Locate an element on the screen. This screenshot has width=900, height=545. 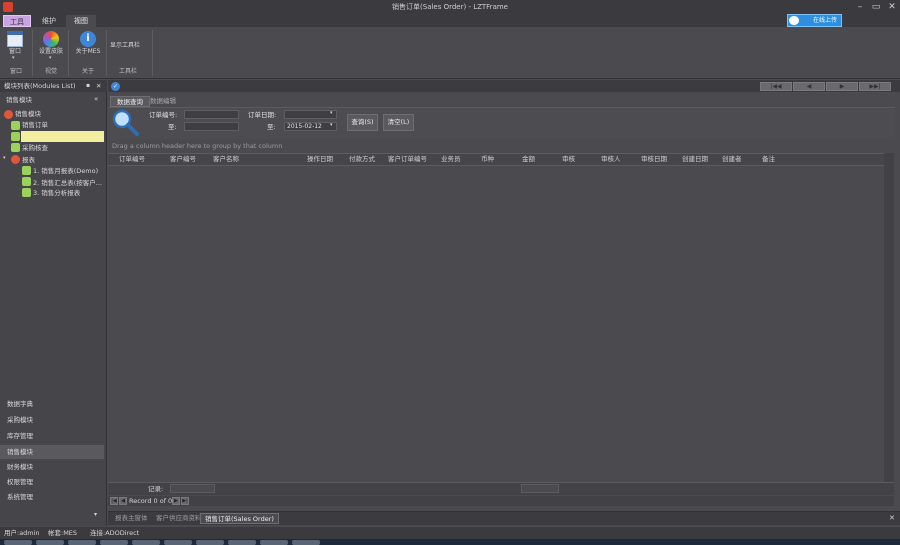
column-header: 客户编号 is located at coordinates (183, 159).